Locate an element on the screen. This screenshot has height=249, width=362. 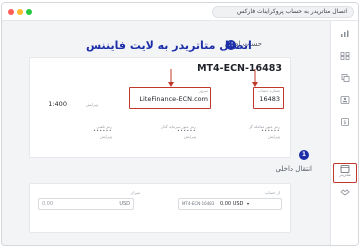
from-account-value: MT4-ECN-16483 is located at coordinates (198, 203).